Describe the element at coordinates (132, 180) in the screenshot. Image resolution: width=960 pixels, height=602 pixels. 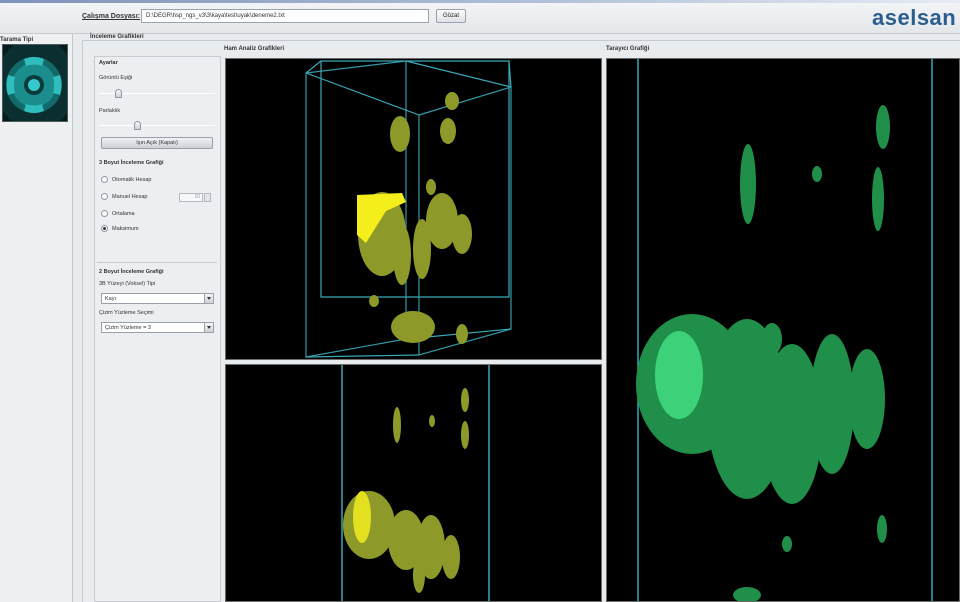
I see `radio-label: Otomatik Hesap` at that location.